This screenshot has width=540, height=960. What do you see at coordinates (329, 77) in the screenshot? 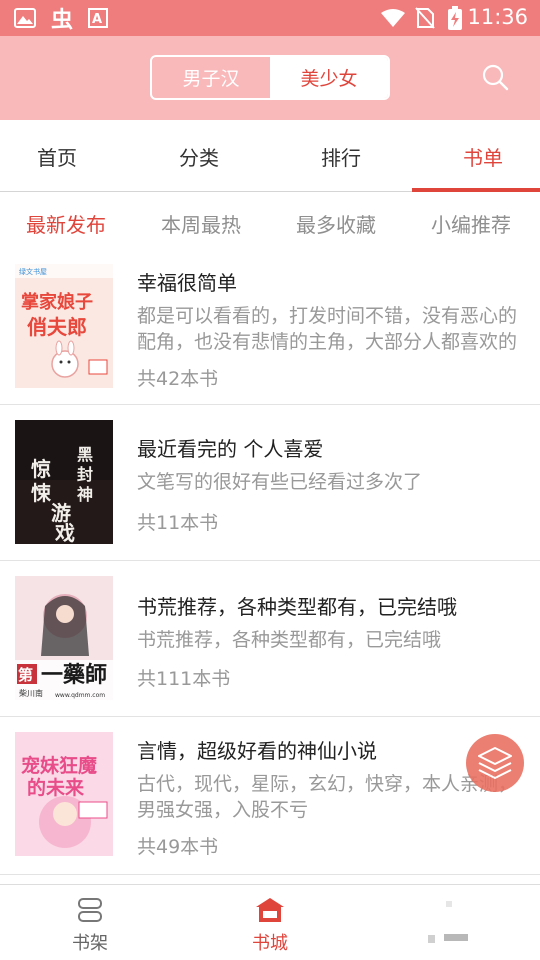
I see `toggle-female: 美少女` at bounding box center [329, 77].